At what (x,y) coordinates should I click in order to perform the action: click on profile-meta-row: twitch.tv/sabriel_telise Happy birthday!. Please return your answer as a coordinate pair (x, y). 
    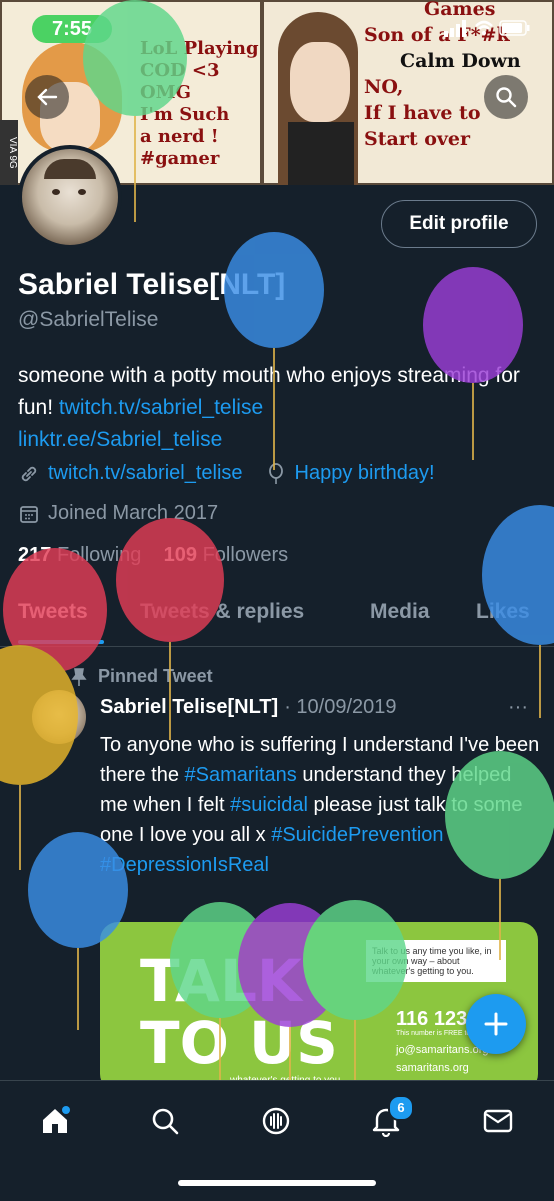
    Looking at the image, I should click on (226, 473).